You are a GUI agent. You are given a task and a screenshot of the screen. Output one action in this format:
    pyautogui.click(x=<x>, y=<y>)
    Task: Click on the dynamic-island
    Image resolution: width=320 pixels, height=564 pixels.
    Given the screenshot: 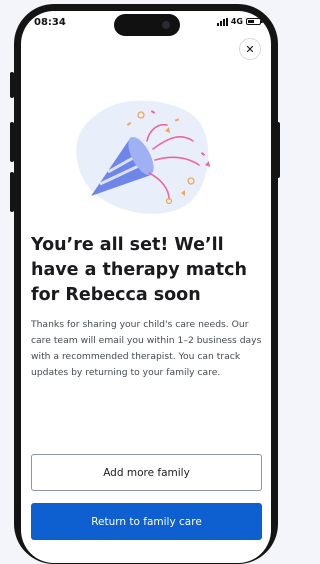 What is the action you would take?
    pyautogui.click(x=147, y=25)
    